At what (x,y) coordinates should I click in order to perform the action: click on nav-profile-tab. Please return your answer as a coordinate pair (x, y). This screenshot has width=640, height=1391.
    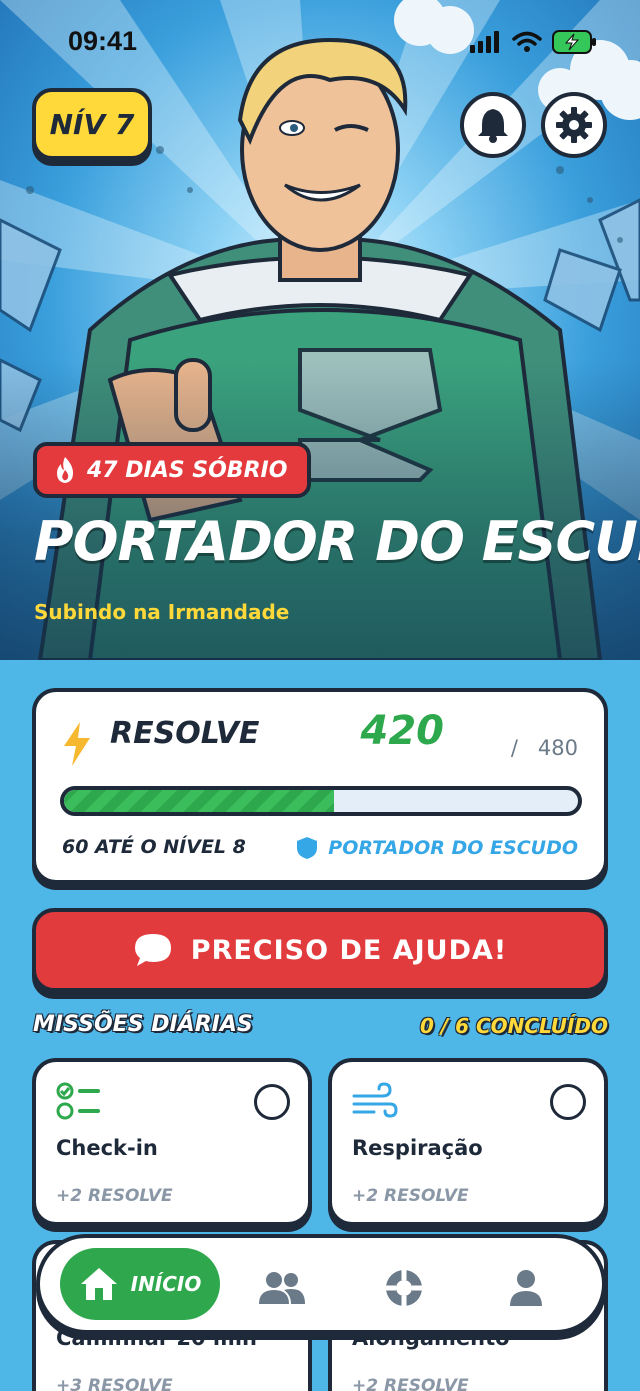
    Looking at the image, I should click on (526, 1288).